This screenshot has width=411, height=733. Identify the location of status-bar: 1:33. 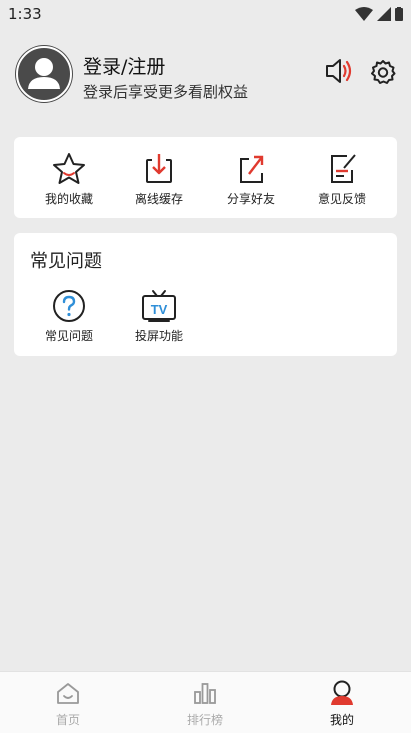
(205, 15).